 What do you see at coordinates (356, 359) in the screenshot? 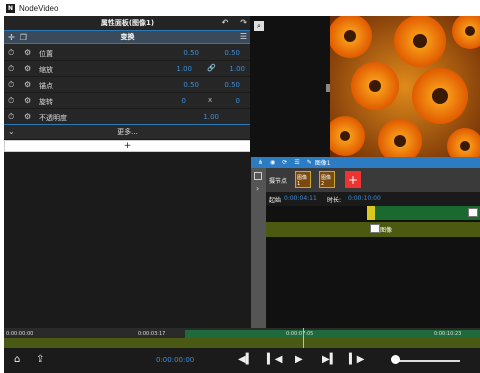
I see `step-forward-icon: ▍▶` at bounding box center [356, 359].